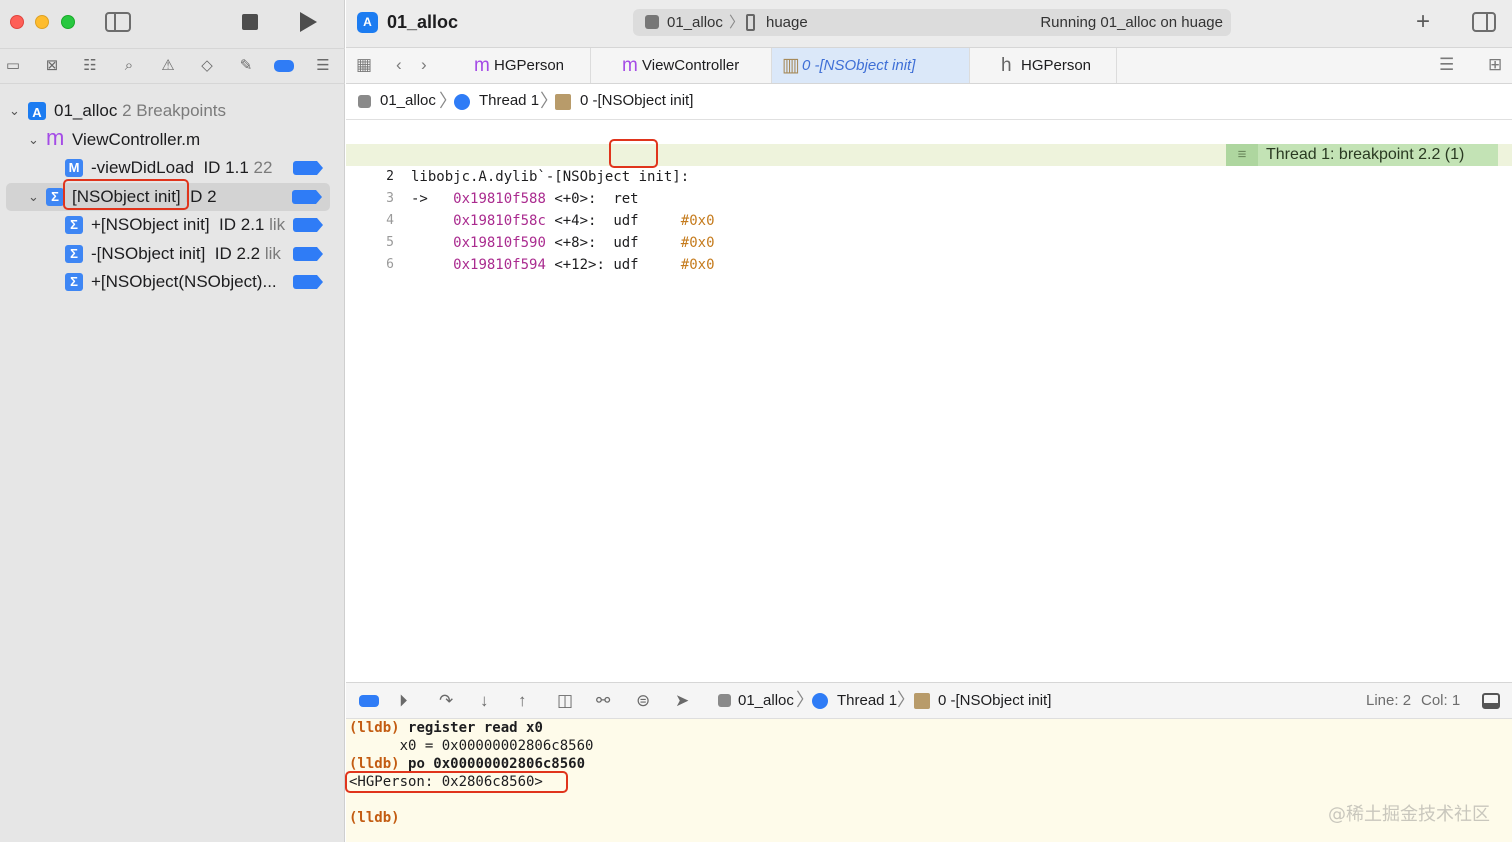  What do you see at coordinates (929, 252) in the screenshot?
I see `code-line: 6` at bounding box center [929, 252].